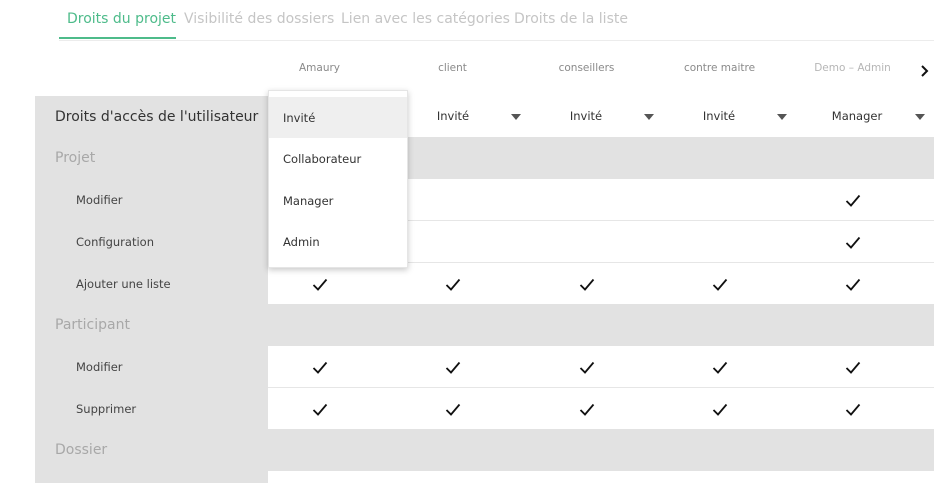  What do you see at coordinates (571, 19) in the screenshot?
I see `tab-droits-de-la-liste: Droits de la liste` at bounding box center [571, 19].